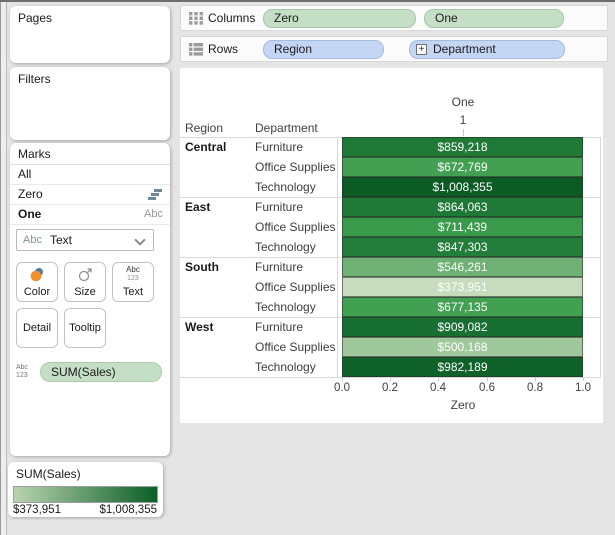 The image size is (615, 535). I want to click on tooltip-button: Tooltip, so click(85, 328).